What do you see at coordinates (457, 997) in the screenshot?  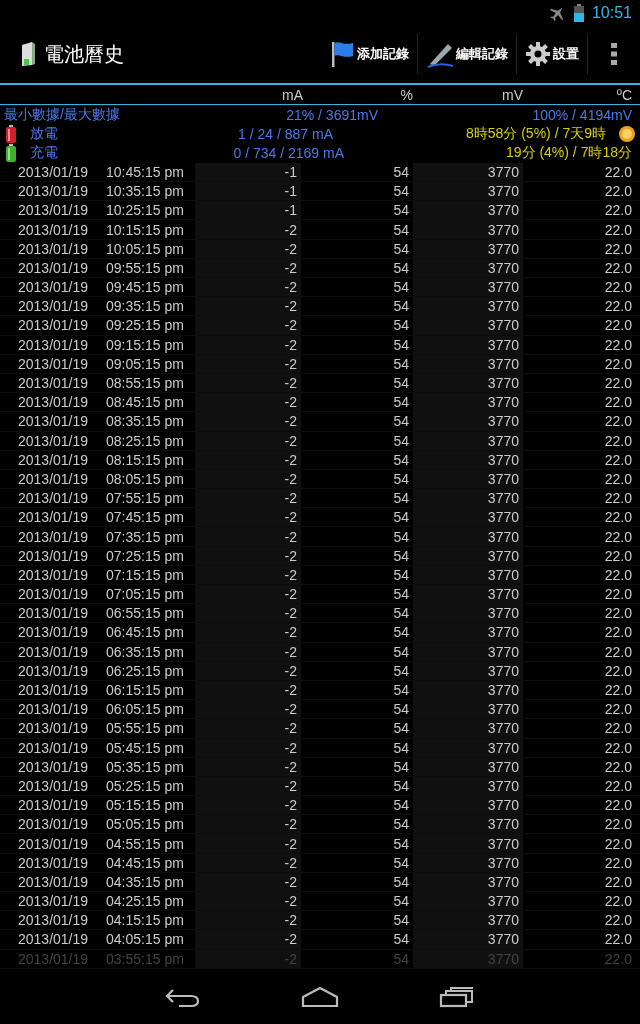 I see `recent-apps-button` at bounding box center [457, 997].